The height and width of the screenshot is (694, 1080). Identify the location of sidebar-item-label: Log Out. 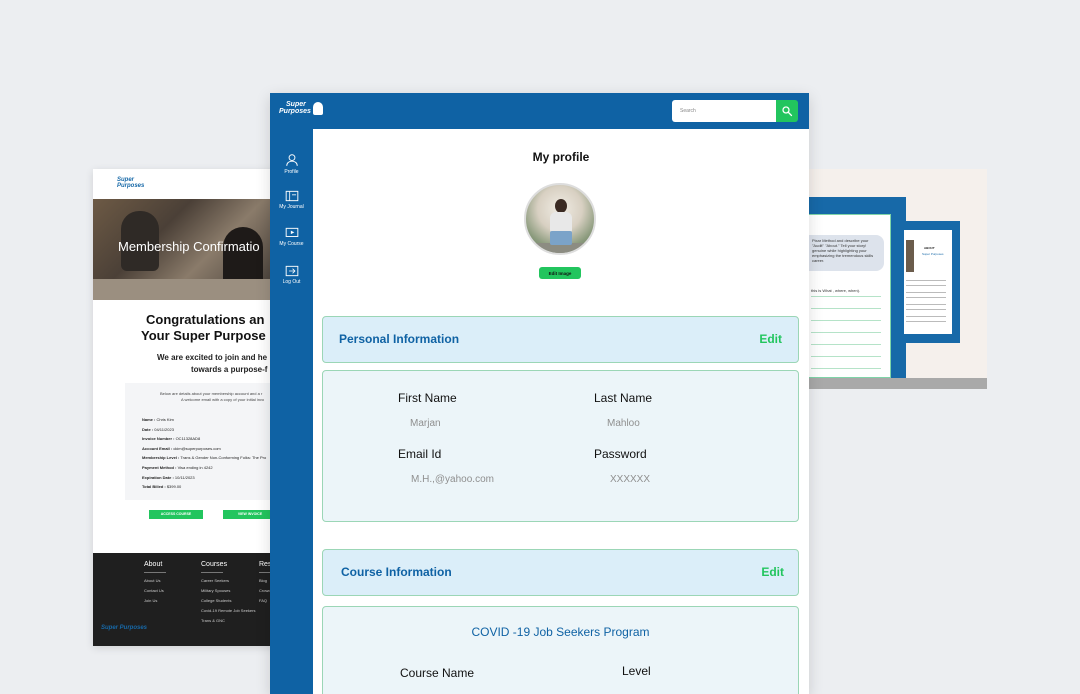
(291, 282).